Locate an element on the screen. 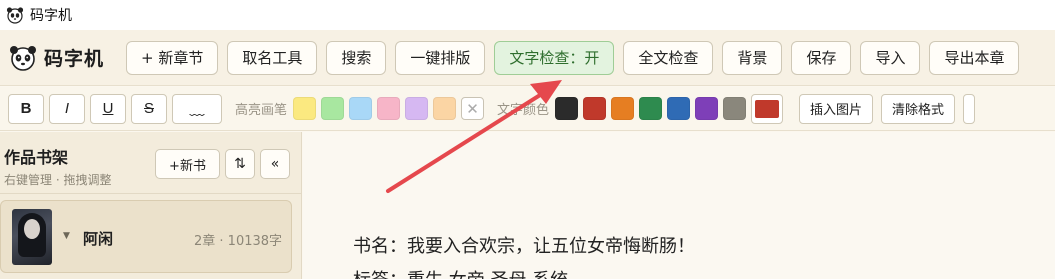 This screenshot has height=279, width=1055. clear-format-button: 清除格式 is located at coordinates (918, 108).